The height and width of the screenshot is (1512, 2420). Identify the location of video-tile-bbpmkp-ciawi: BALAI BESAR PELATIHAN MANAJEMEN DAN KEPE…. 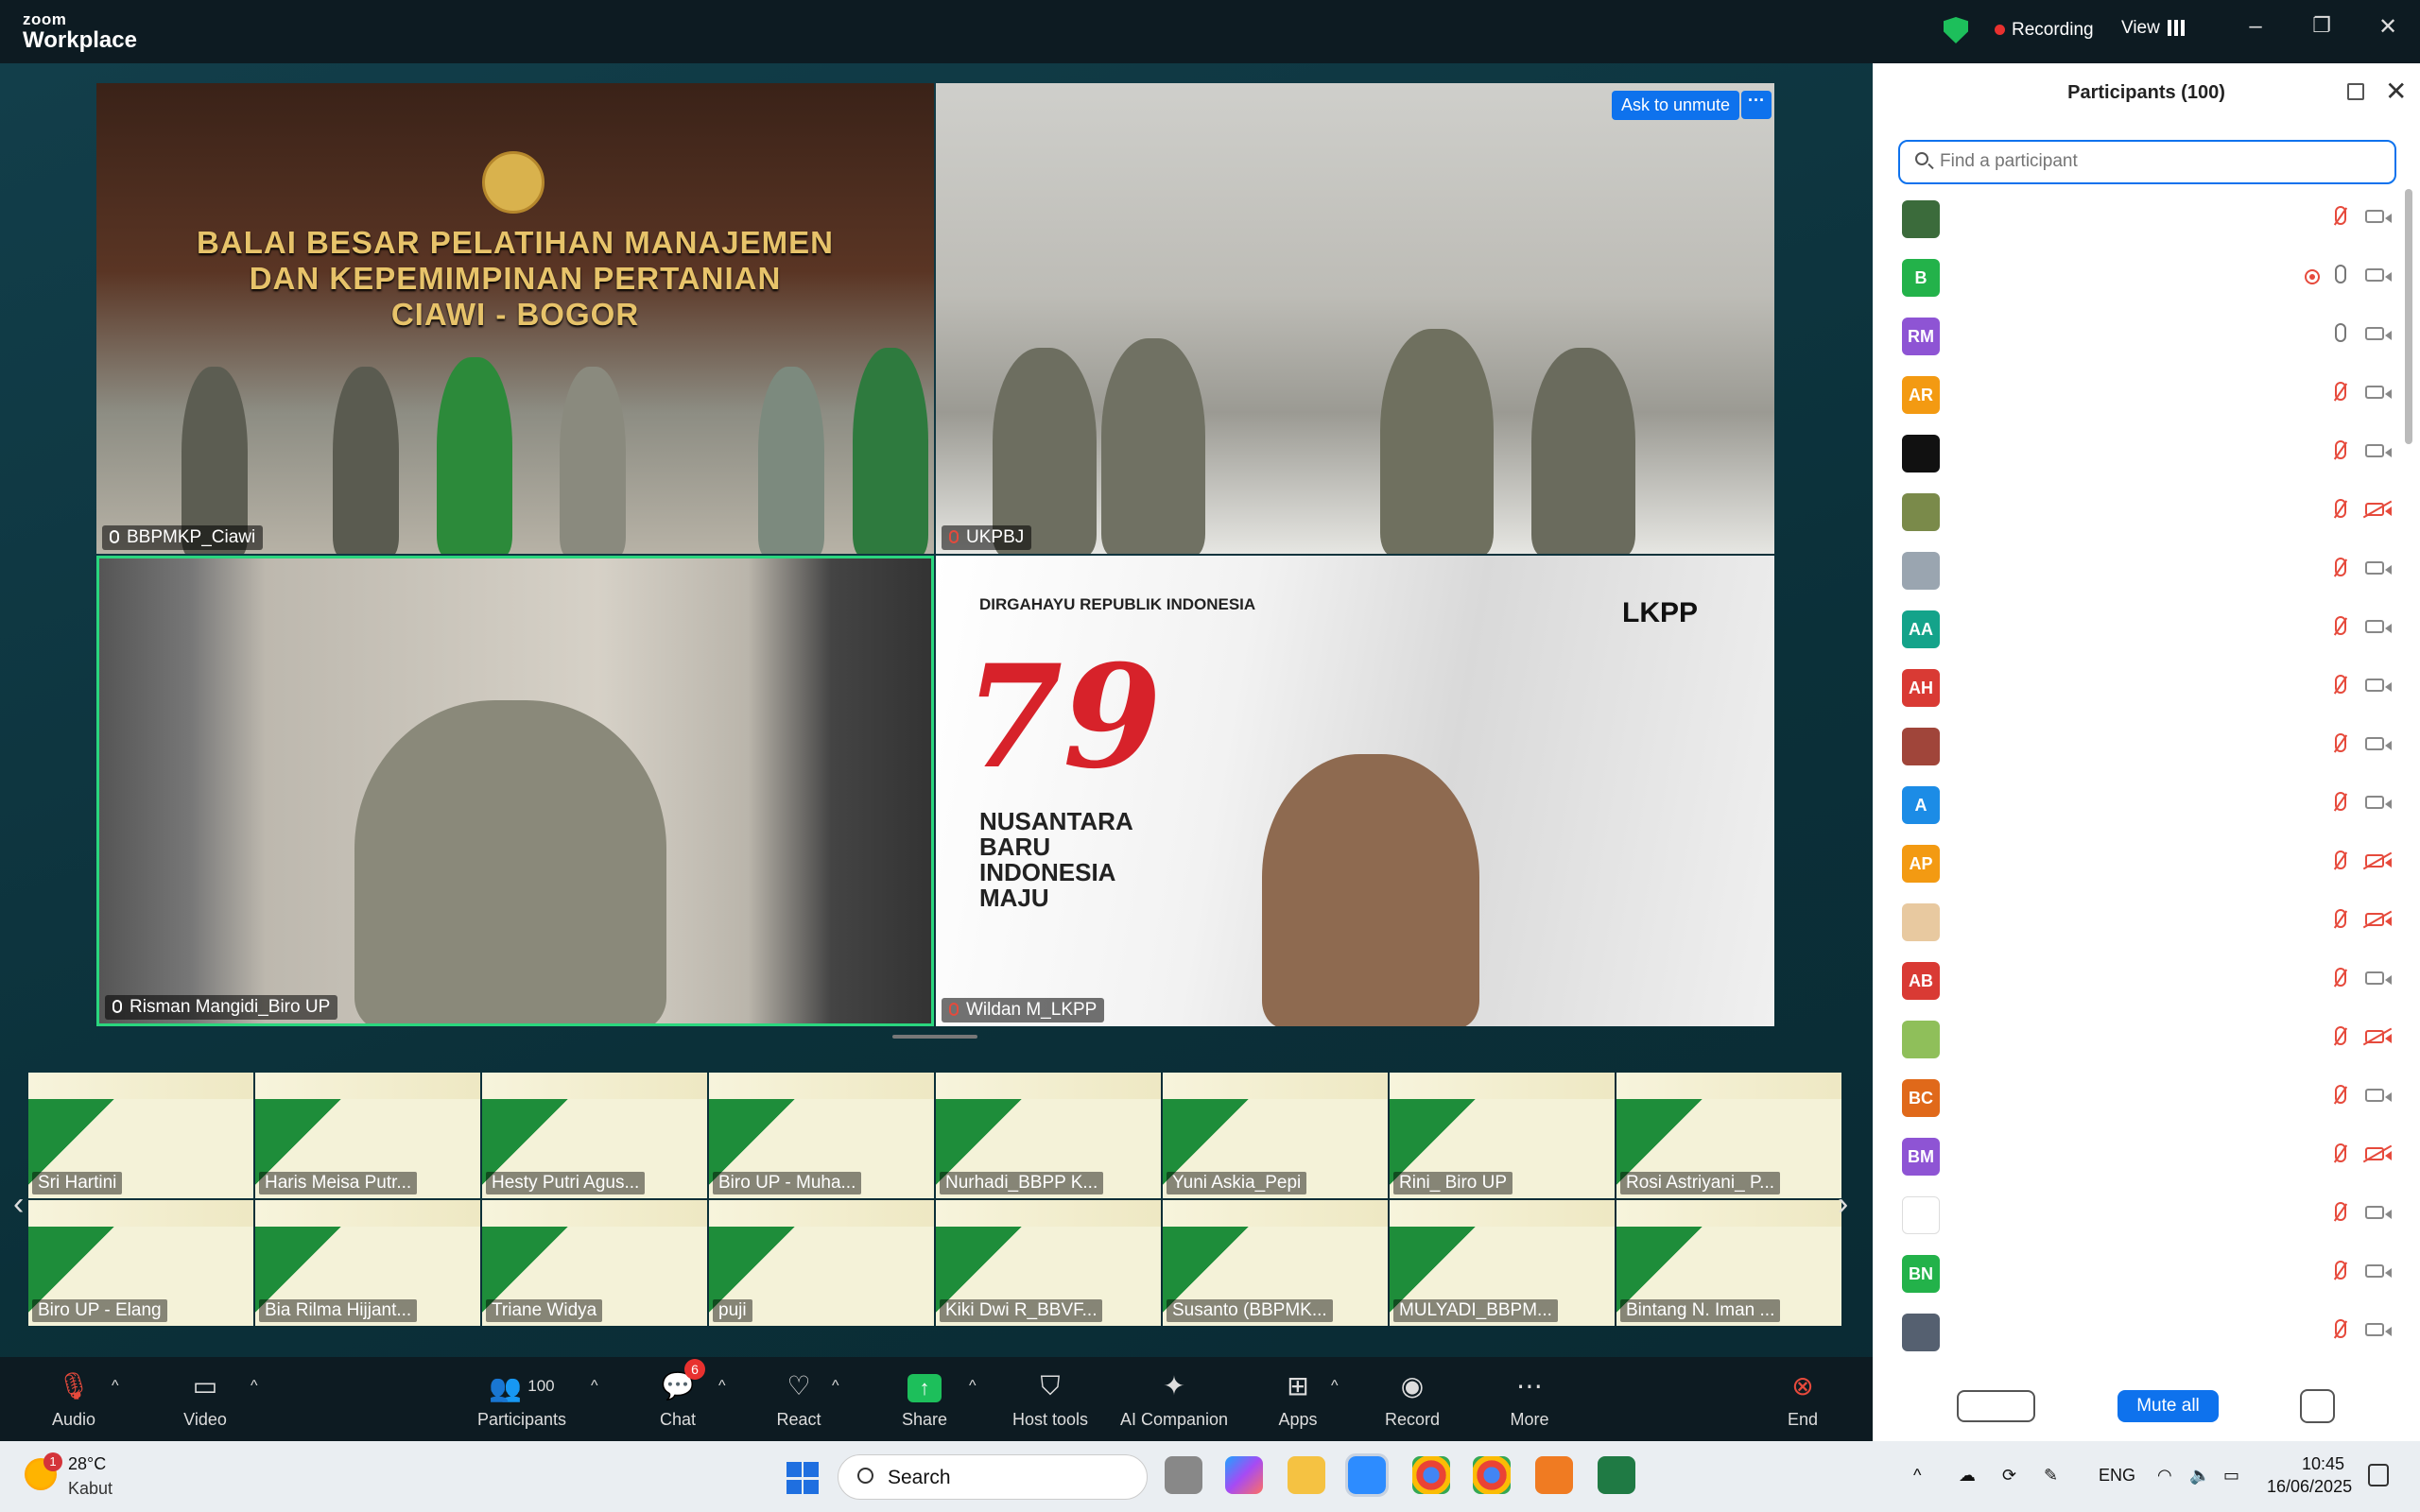
(515, 318).